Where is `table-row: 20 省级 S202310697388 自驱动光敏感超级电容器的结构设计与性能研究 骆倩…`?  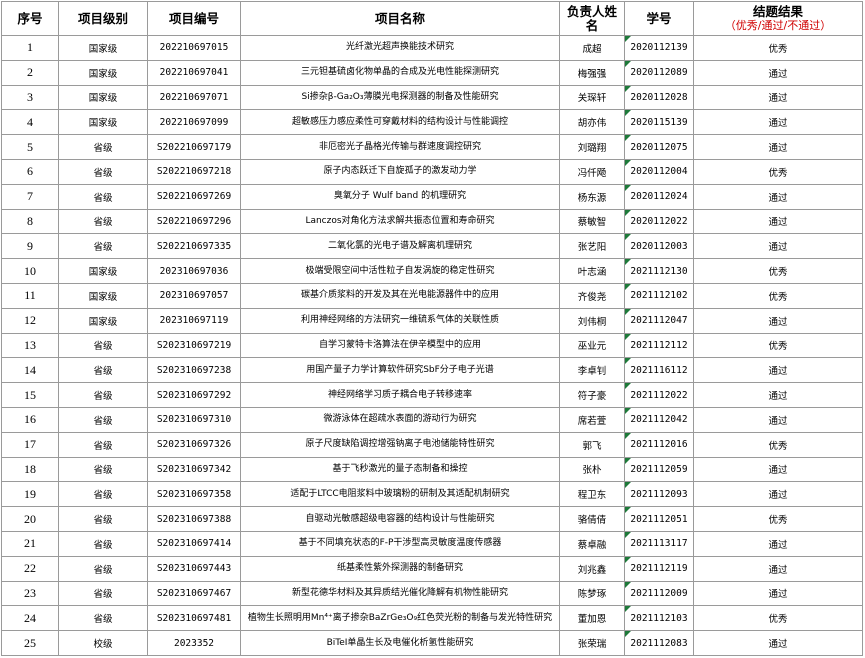 table-row: 20 省级 S202310697388 自驱动光敏感超级电容器的结构设计与性能研究 骆倩… is located at coordinates (432, 519).